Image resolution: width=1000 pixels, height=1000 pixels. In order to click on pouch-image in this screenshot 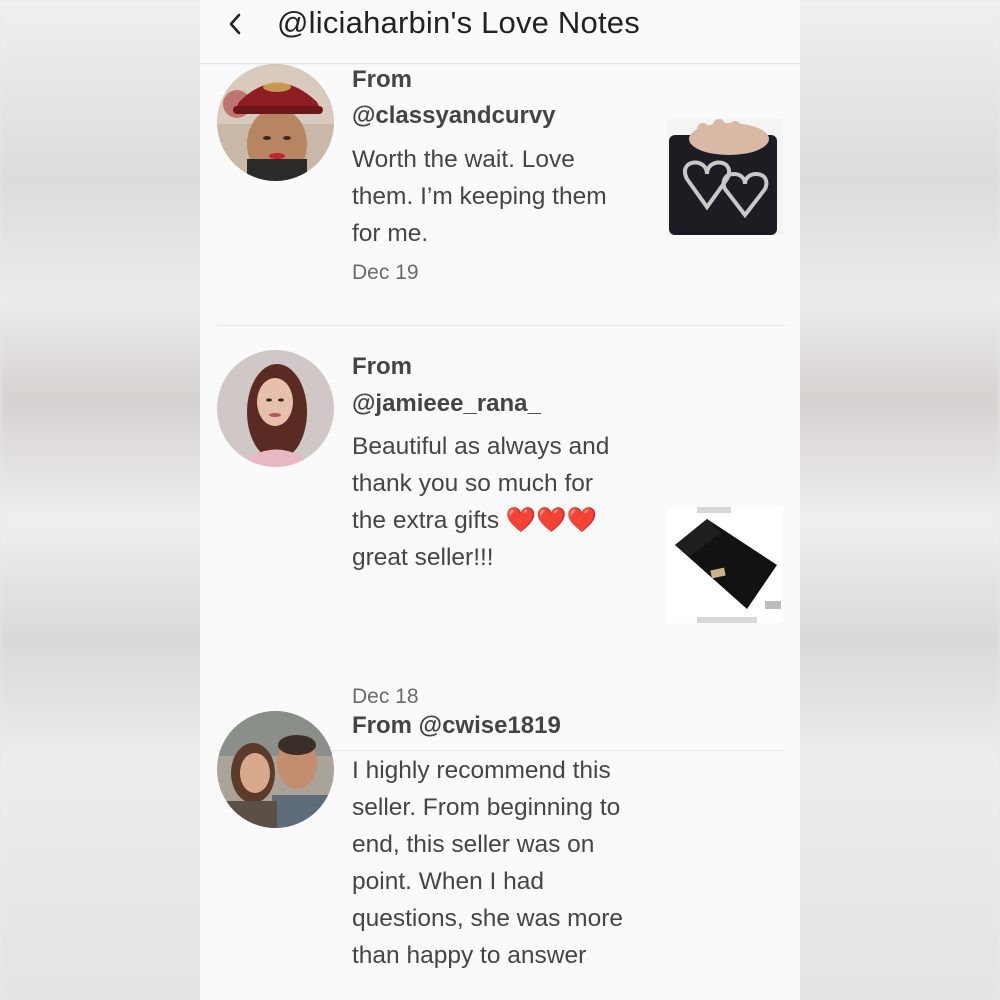, I will do `click(725, 565)`.